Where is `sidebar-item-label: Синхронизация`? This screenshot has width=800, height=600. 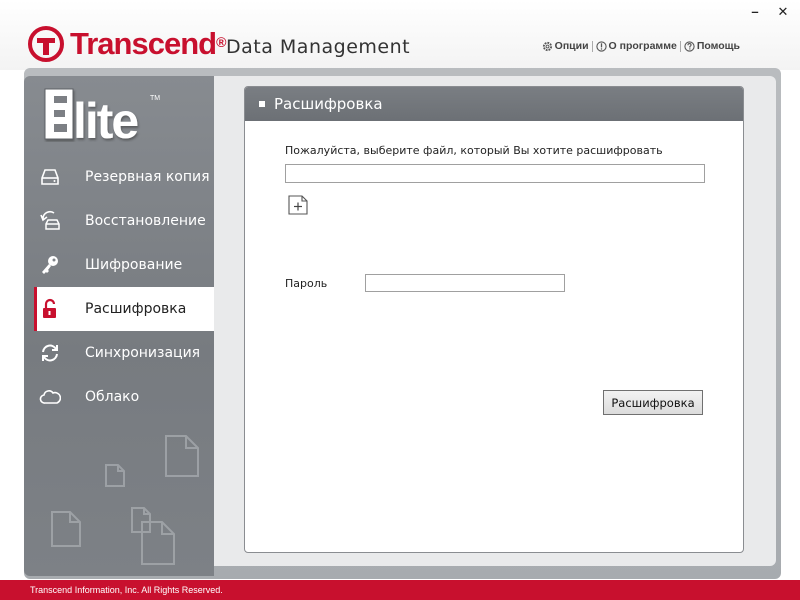 sidebar-item-label: Синхронизация is located at coordinates (143, 353).